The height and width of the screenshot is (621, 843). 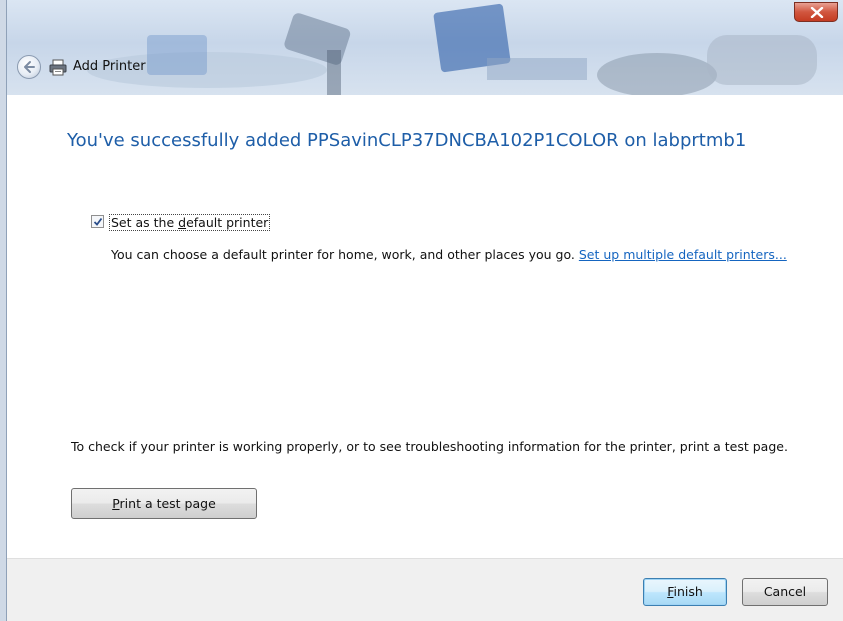 What do you see at coordinates (227, 222) in the screenshot?
I see `default-printer-label-rest: efault printer` at bounding box center [227, 222].